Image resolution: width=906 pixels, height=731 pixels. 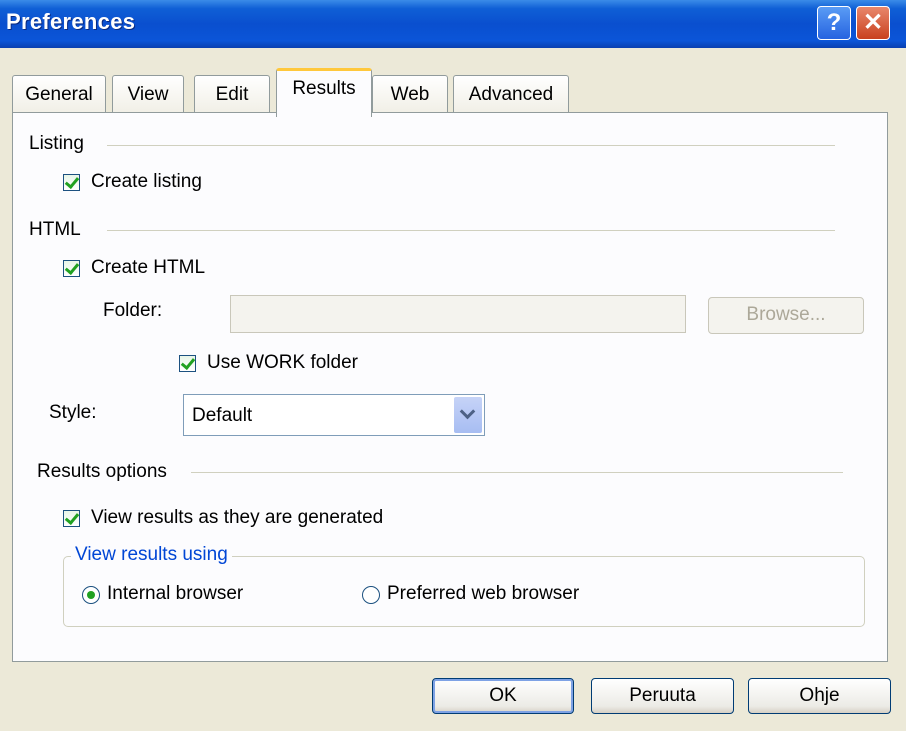 What do you see at coordinates (324, 92) in the screenshot?
I see `tab-results: Results` at bounding box center [324, 92].